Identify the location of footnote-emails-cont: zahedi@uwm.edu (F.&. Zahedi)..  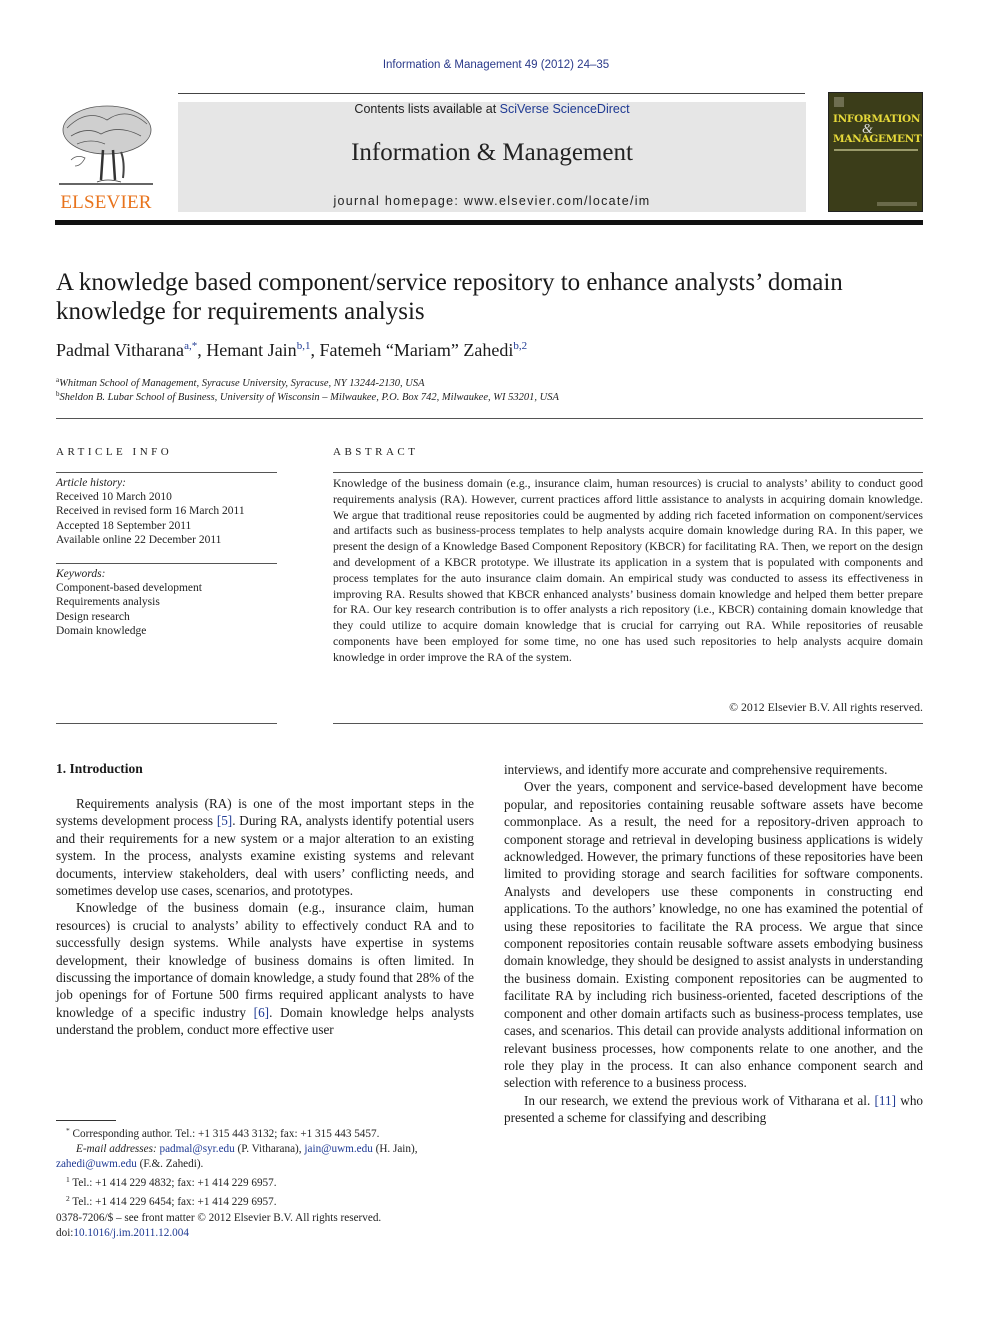
(266, 1164).